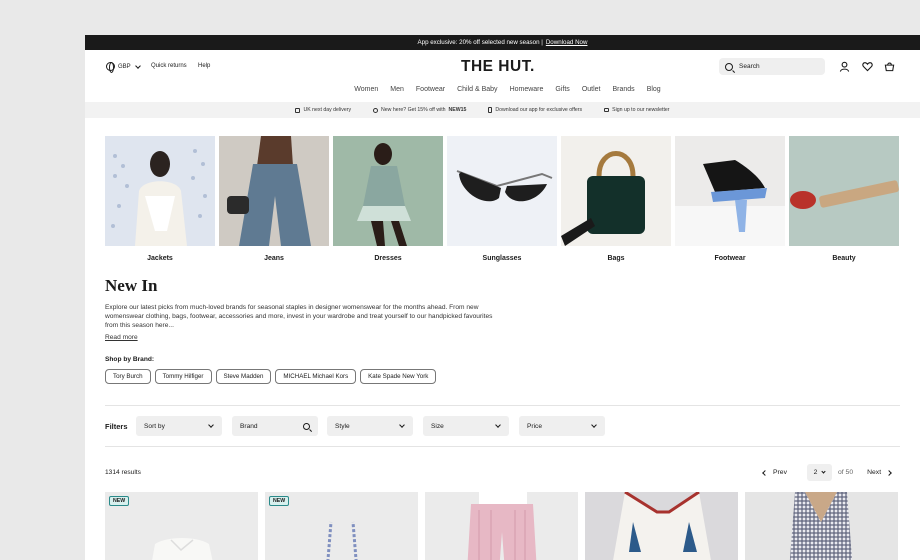 This screenshot has height=560, width=920. What do you see at coordinates (889, 472) in the screenshot?
I see `chevron-right-icon` at bounding box center [889, 472].